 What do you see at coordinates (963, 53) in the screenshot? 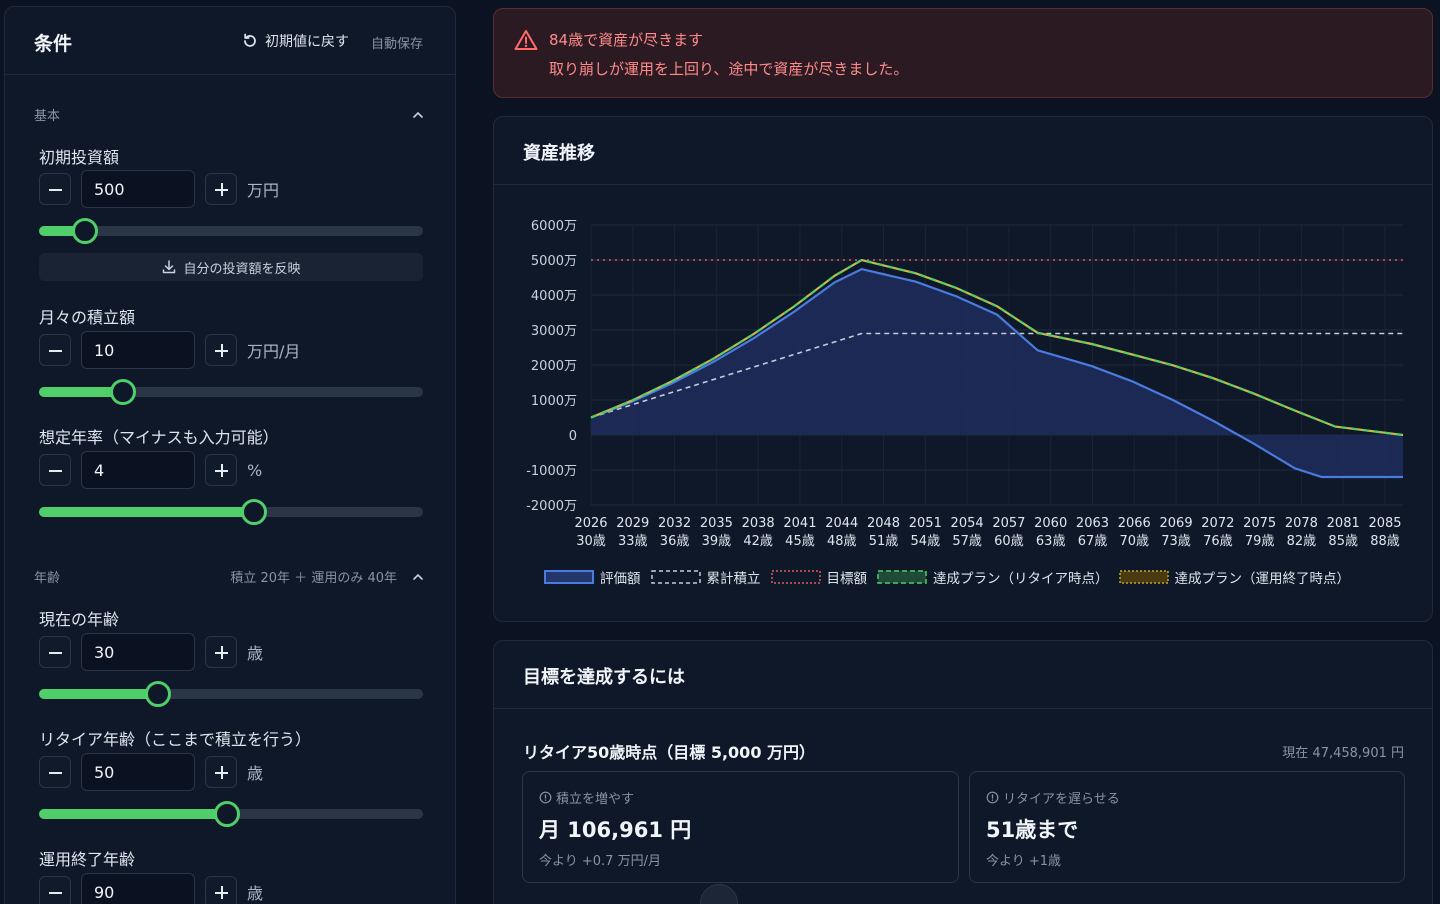
I see `depletion-alert: 84歳で資産が尽きます 取り崩しが運用を上回り、途中で資産が尽きました。` at bounding box center [963, 53].